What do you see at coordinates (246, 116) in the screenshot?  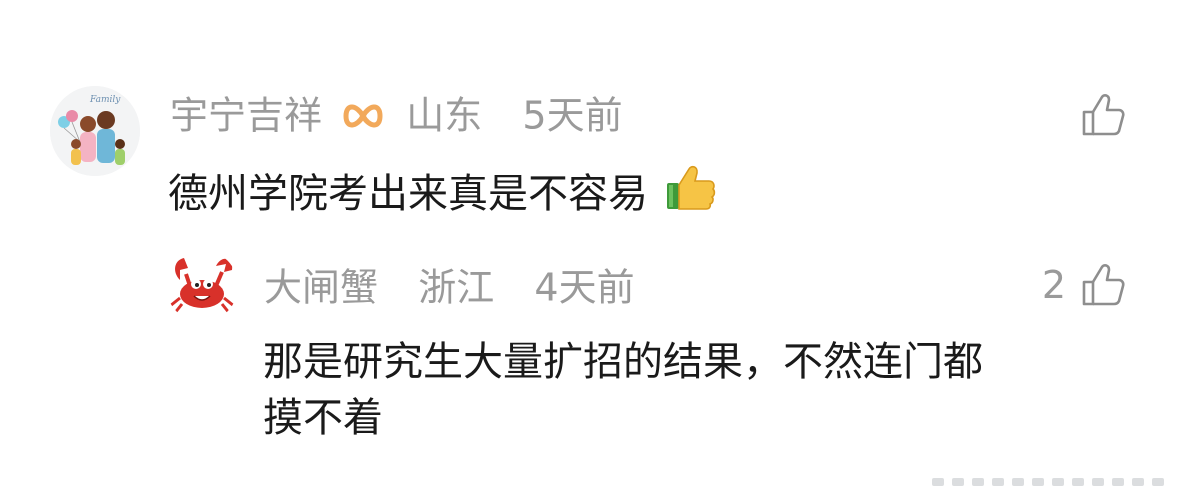 I see `comment-username: 宇宁吉祥` at bounding box center [246, 116].